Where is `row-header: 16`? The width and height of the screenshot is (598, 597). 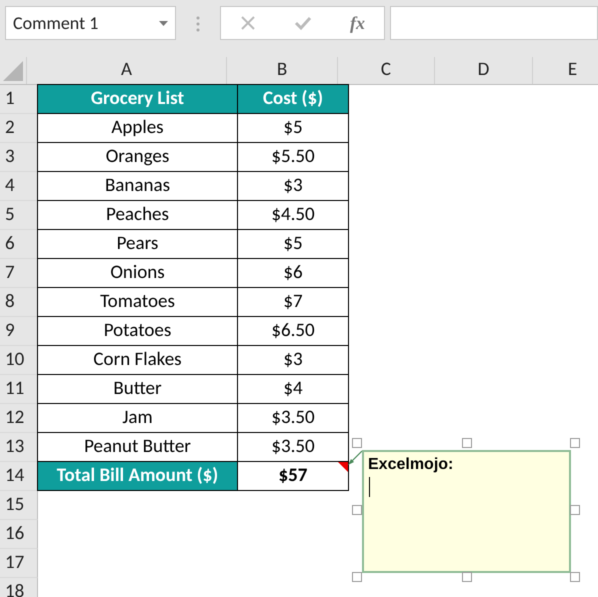
row-header: 16 is located at coordinates (19, 534).